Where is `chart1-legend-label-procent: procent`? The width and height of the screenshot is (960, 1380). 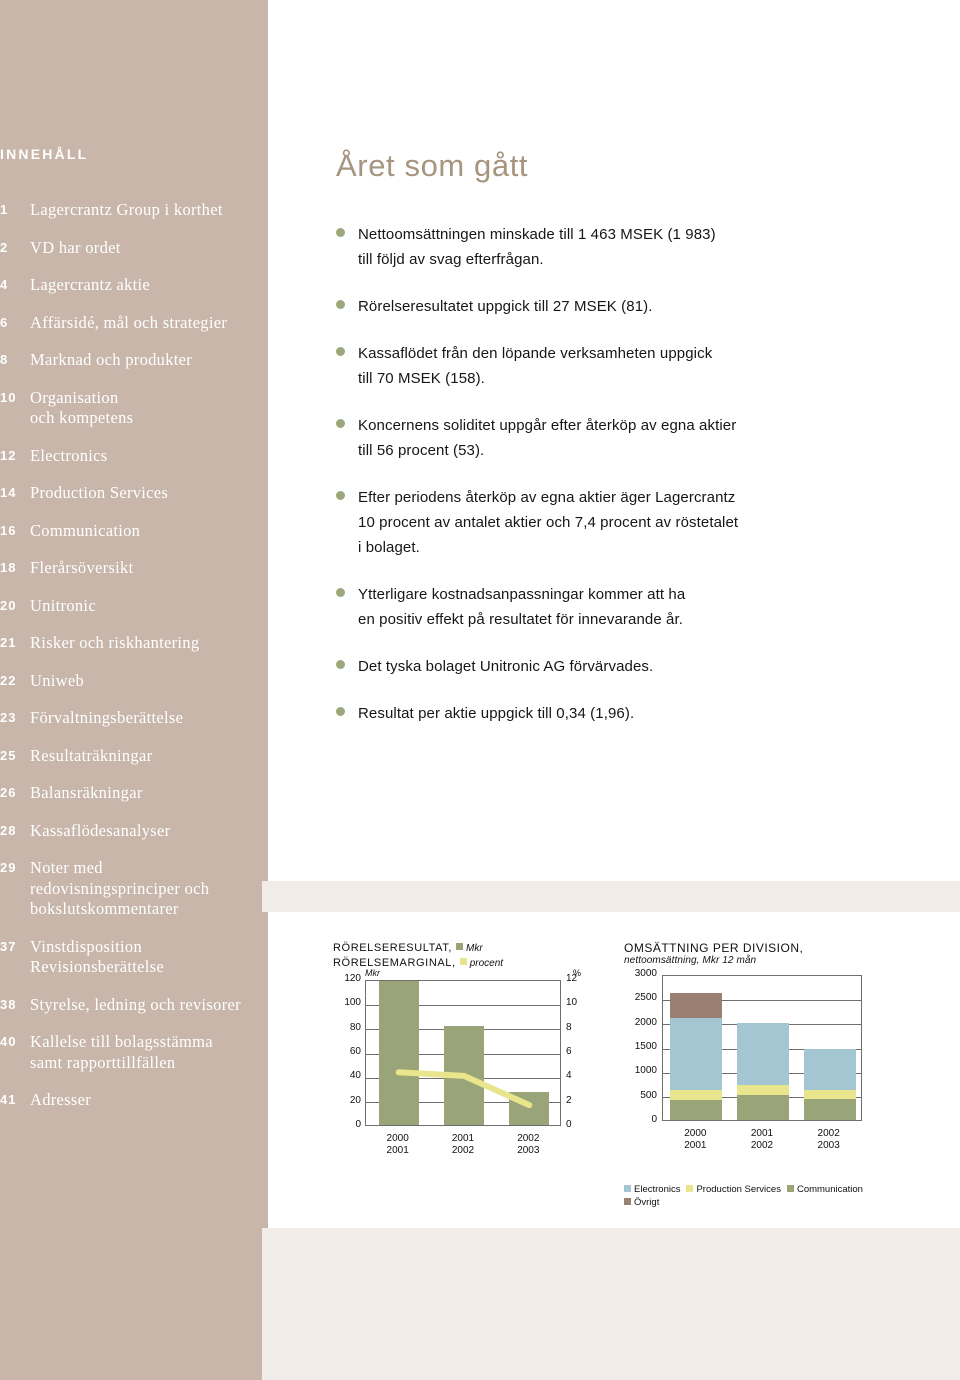 chart1-legend-label-procent: procent is located at coordinates (486, 963).